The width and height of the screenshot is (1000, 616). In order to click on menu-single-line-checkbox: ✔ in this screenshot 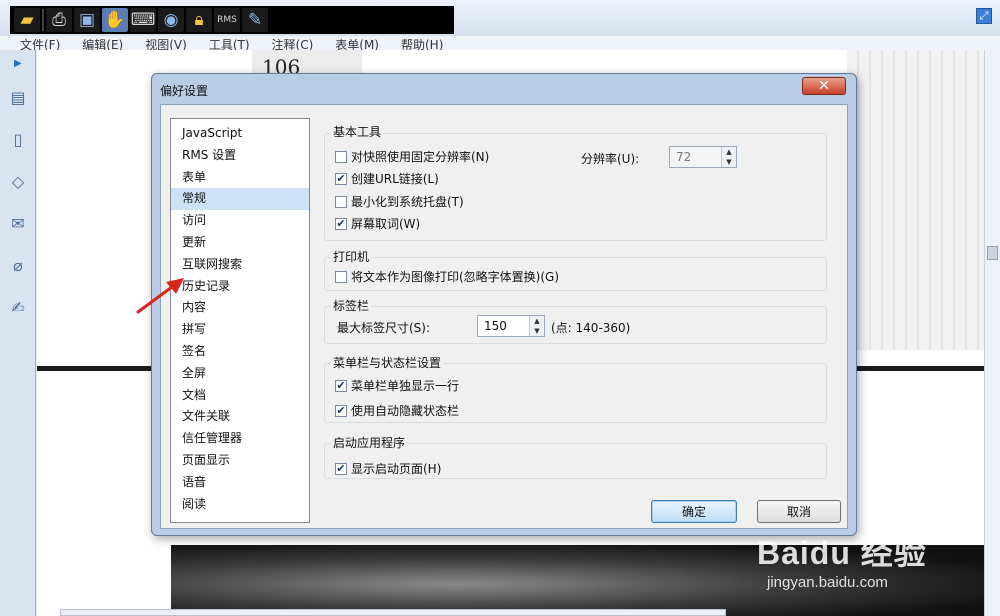, I will do `click(341, 385)`.